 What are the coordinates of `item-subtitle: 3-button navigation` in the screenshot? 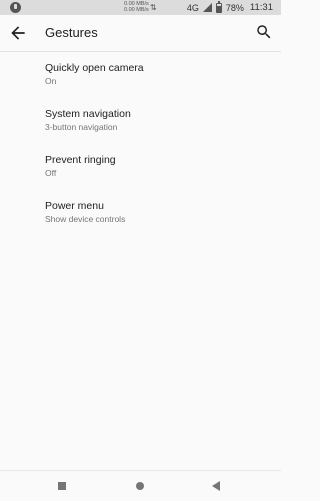 It's located at (81, 127).